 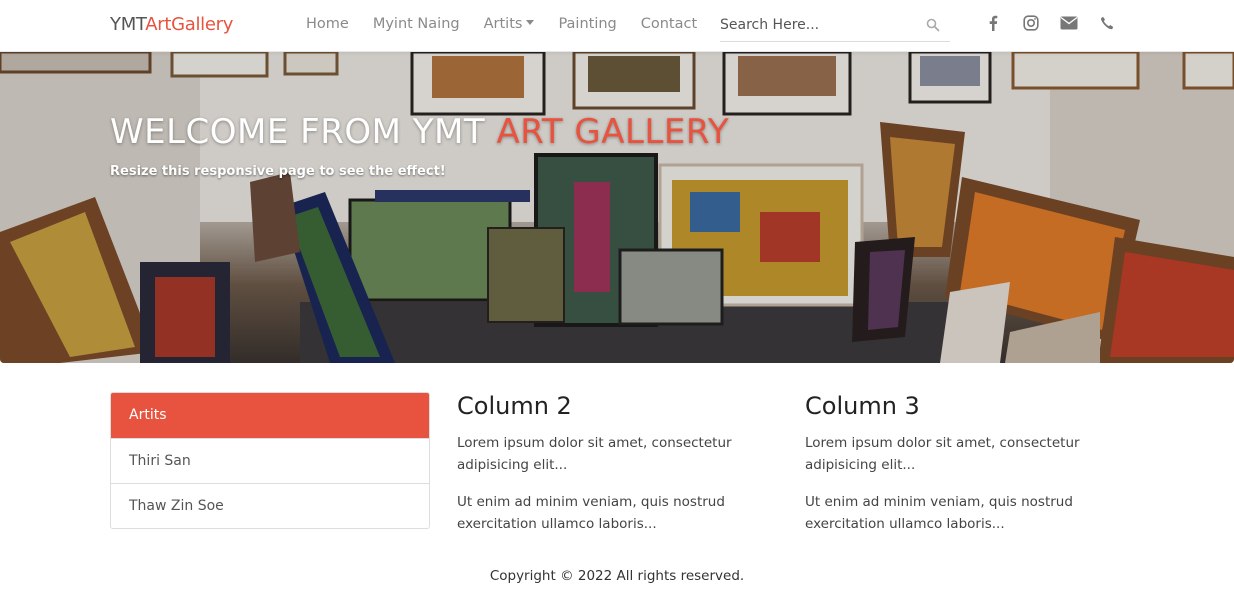 I want to click on brand-logo: YMTArtGallery, so click(x=171, y=24).